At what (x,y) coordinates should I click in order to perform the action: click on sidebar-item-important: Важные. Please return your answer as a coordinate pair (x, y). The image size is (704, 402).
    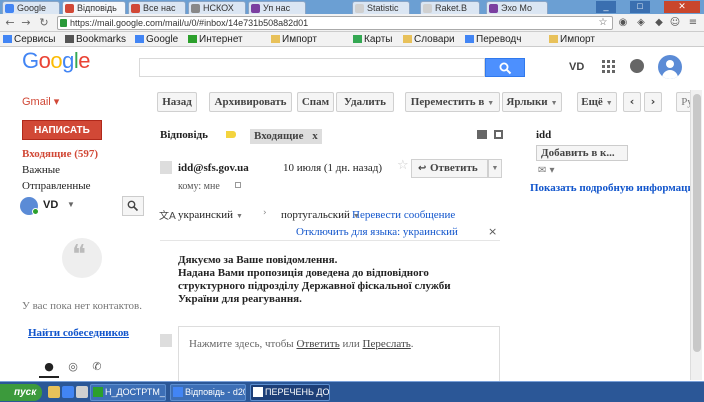
    Looking at the image, I should click on (41, 170).